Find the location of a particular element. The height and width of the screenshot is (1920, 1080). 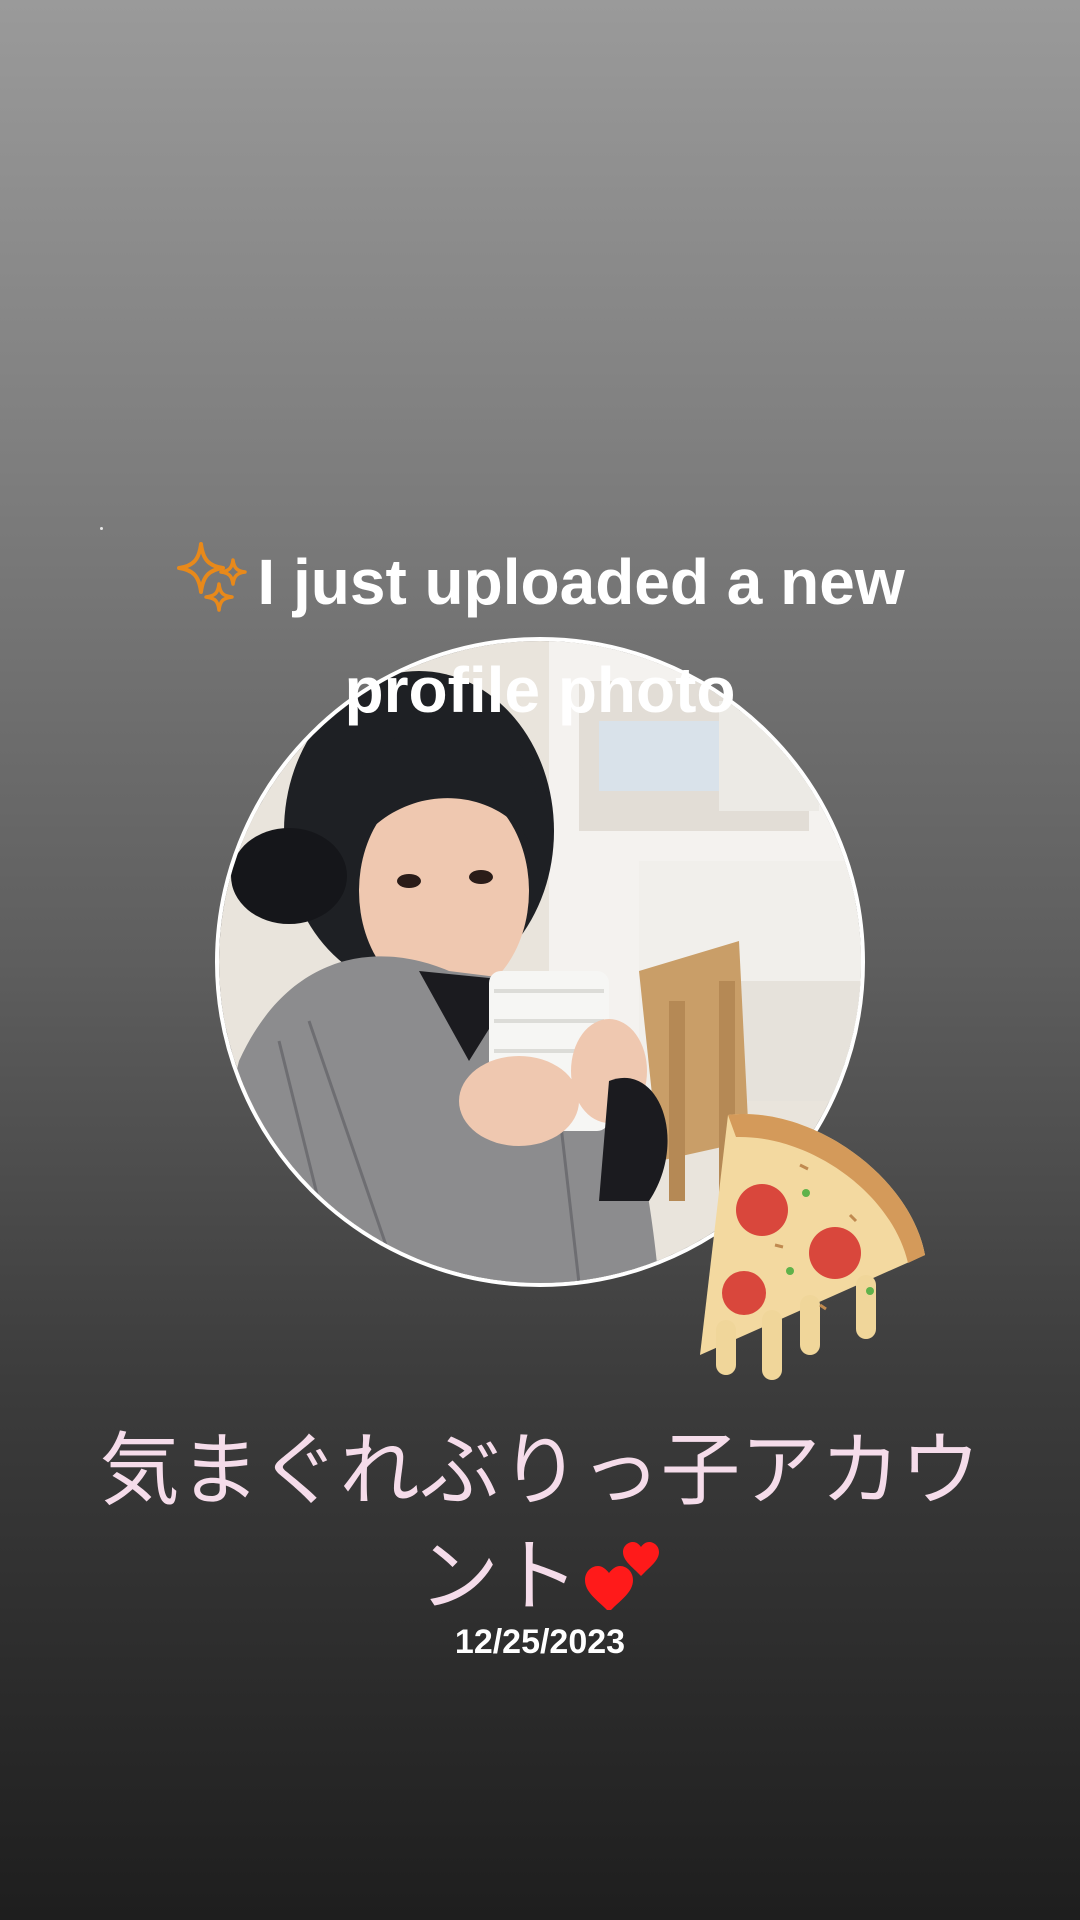

decorative-dot is located at coordinates (101, 528).